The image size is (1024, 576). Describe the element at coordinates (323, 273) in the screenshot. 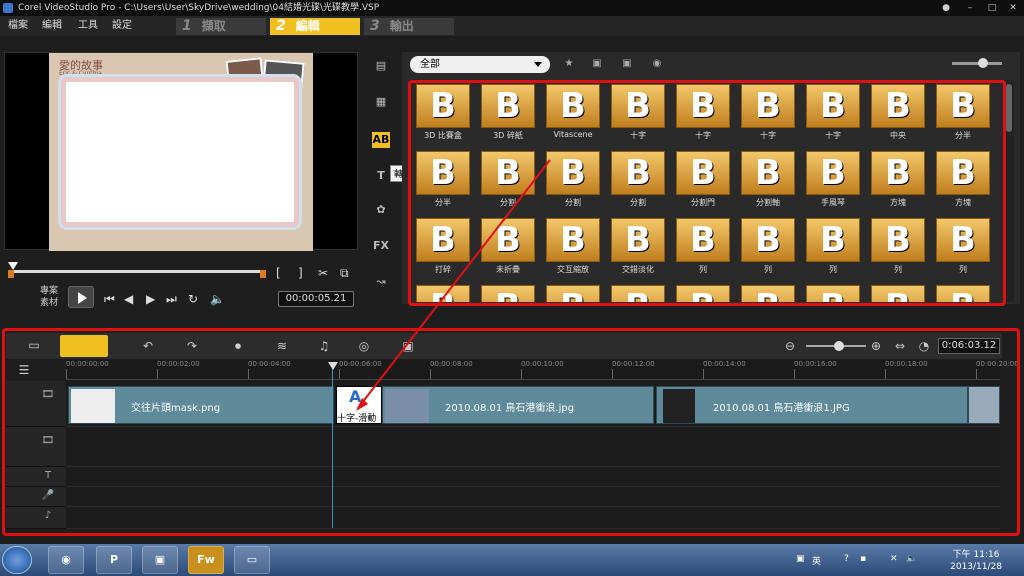

I see `scissors-icon: ✂` at that location.